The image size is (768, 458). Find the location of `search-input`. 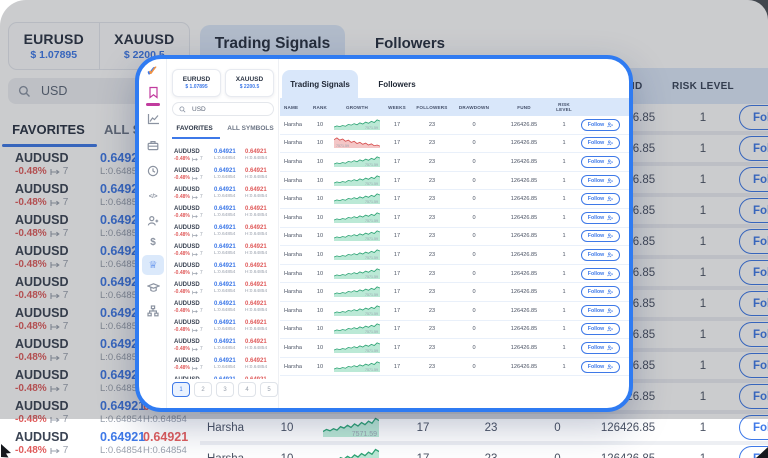

search-input is located at coordinates (225, 109).